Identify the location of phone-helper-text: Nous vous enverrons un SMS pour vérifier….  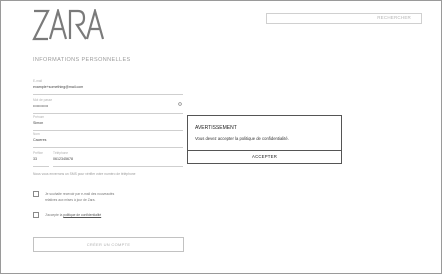
(84, 174).